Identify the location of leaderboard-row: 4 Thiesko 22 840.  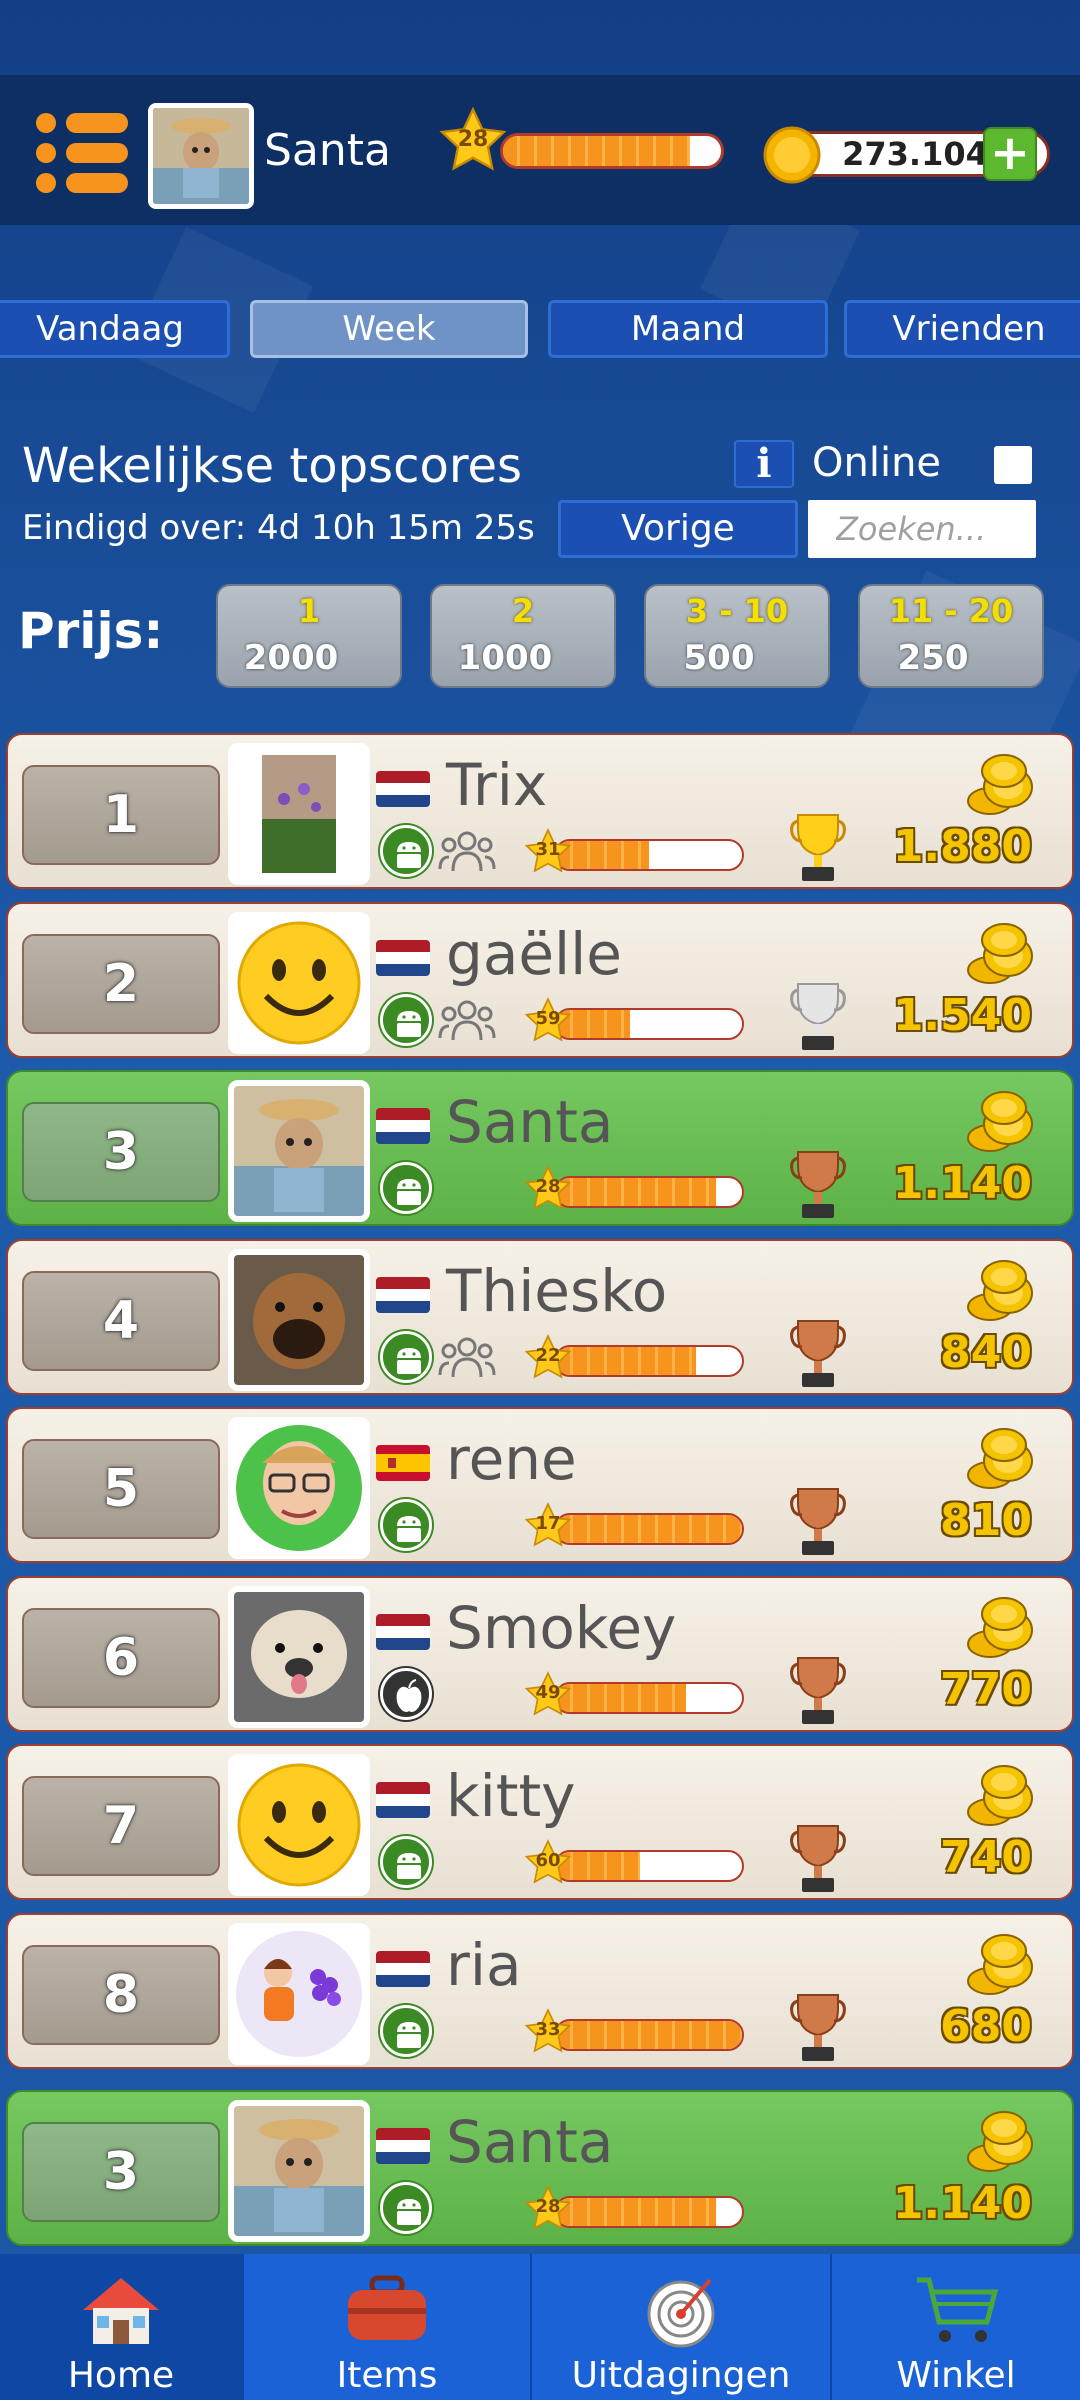
(540, 1316).